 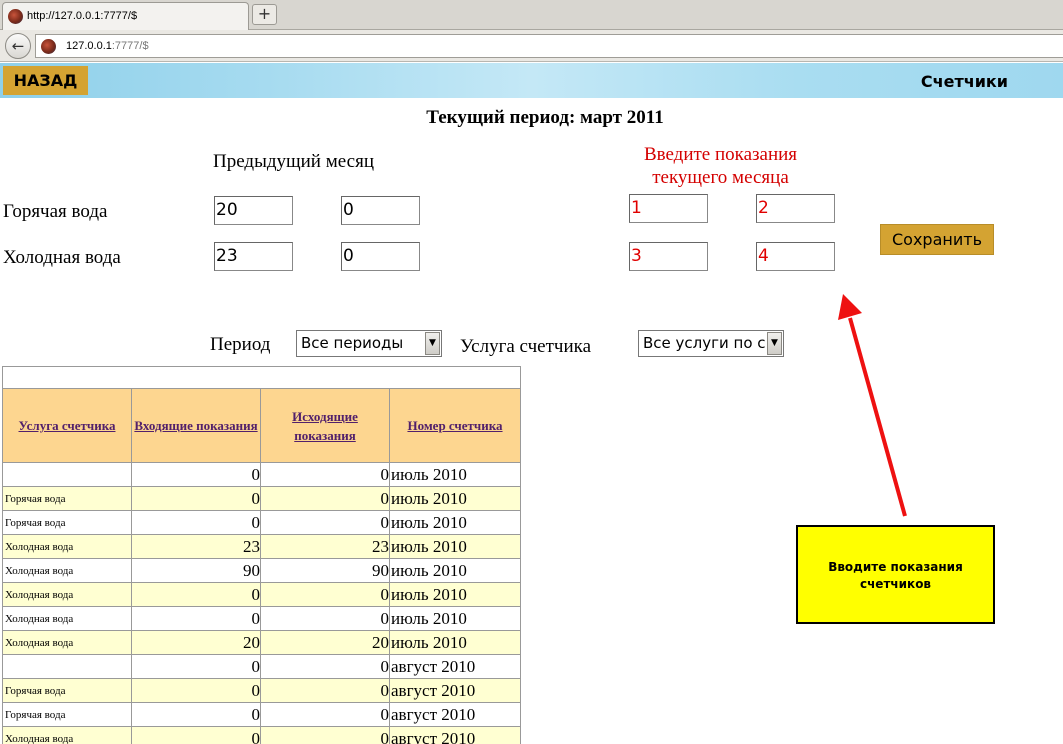 I want to click on hot-water-current-in-field: 1, so click(x=668, y=208).